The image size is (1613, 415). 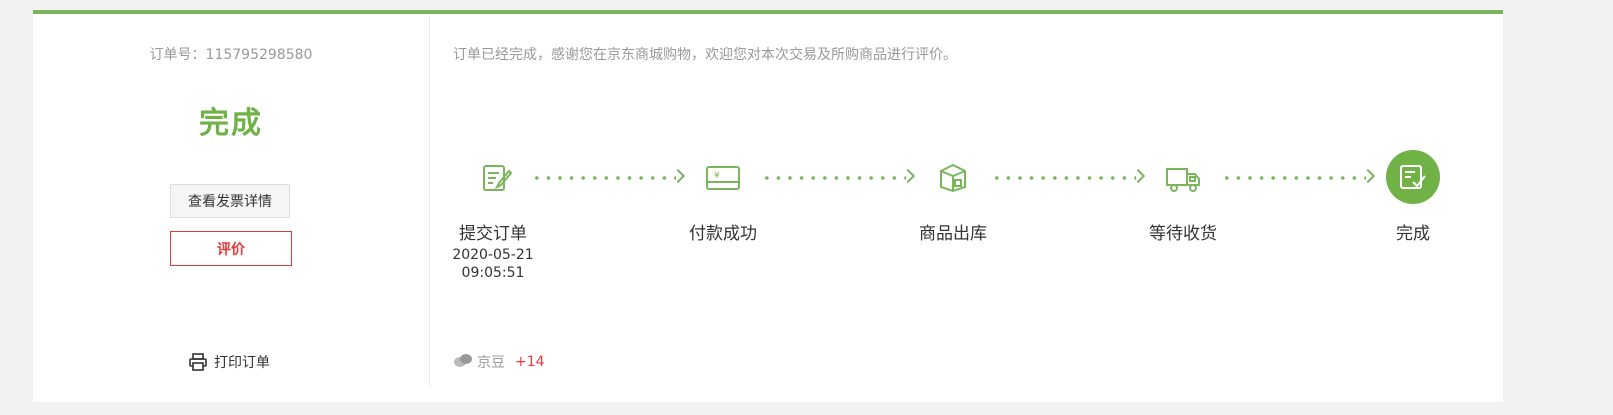 I want to click on step-label-awaiting: 等待收货, so click(x=1183, y=234).